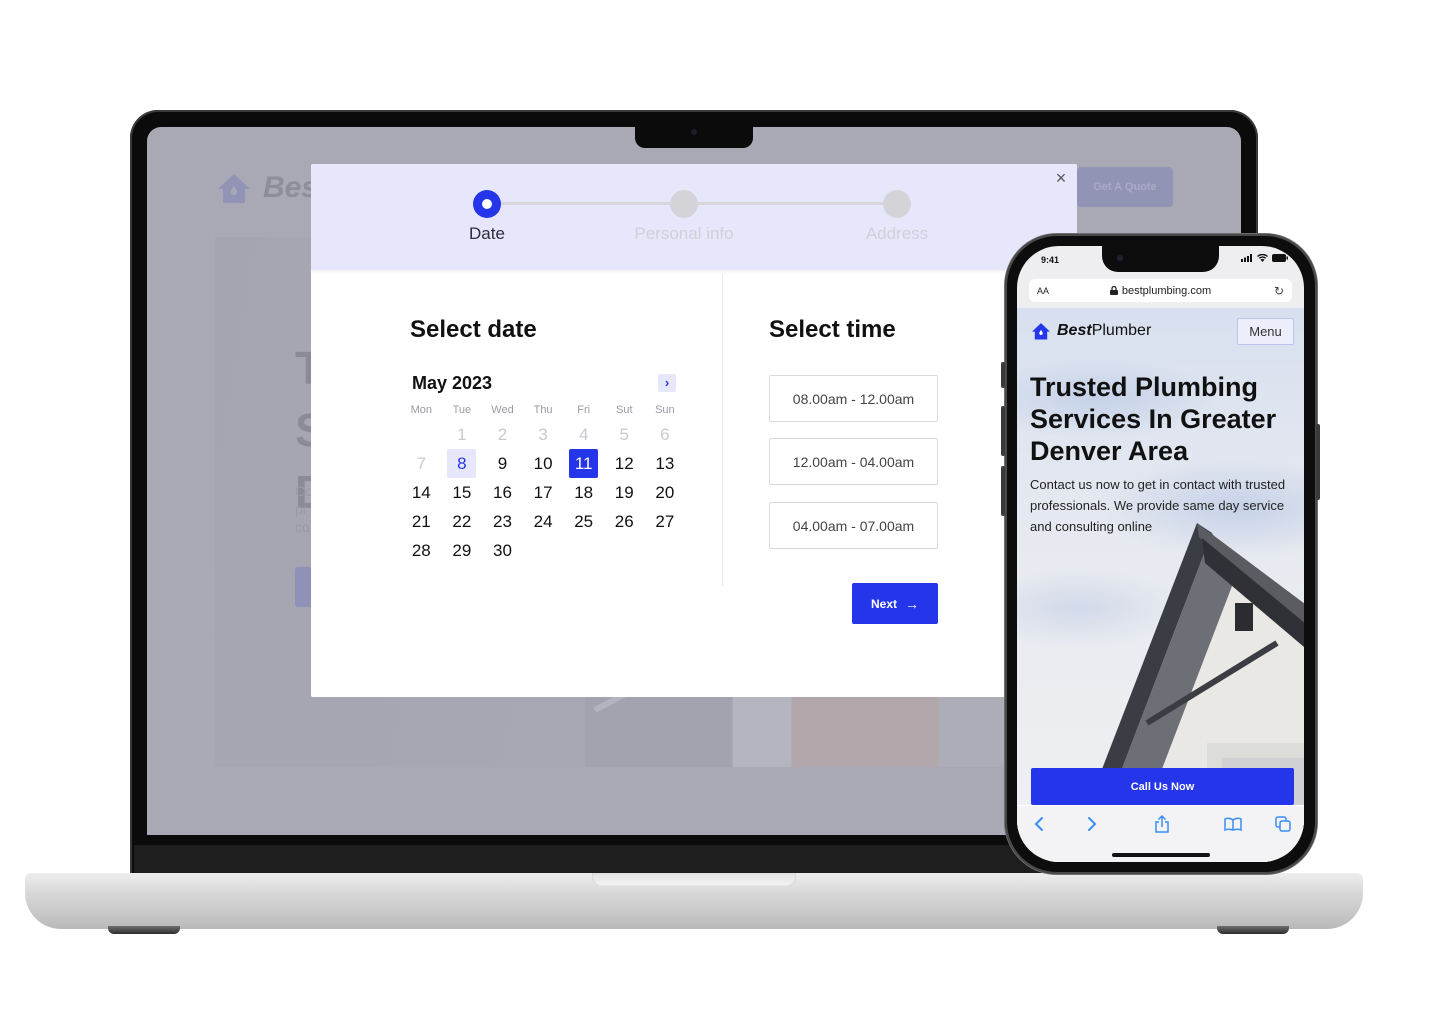 The image size is (1440, 1024). What do you see at coordinates (1050, 260) in the screenshot?
I see `status-time: 9:41` at bounding box center [1050, 260].